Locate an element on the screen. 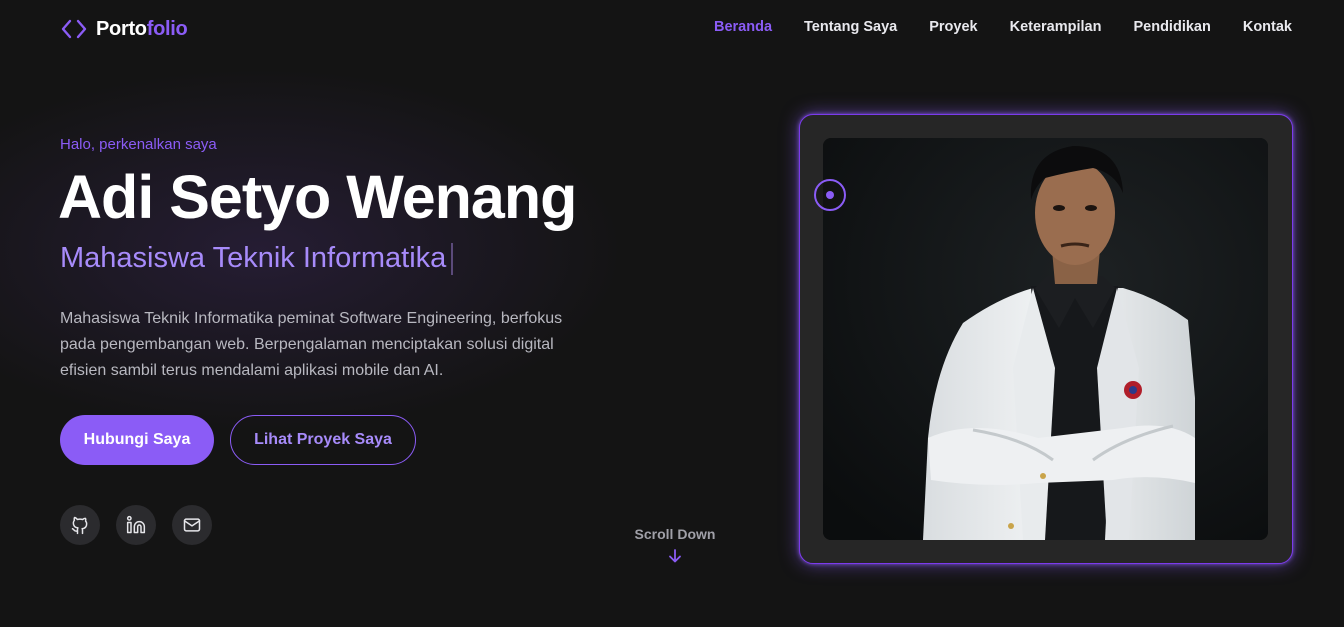 Image resolution: width=1344 pixels, height=627 pixels. scroll-down: Scroll Down is located at coordinates (675, 547).